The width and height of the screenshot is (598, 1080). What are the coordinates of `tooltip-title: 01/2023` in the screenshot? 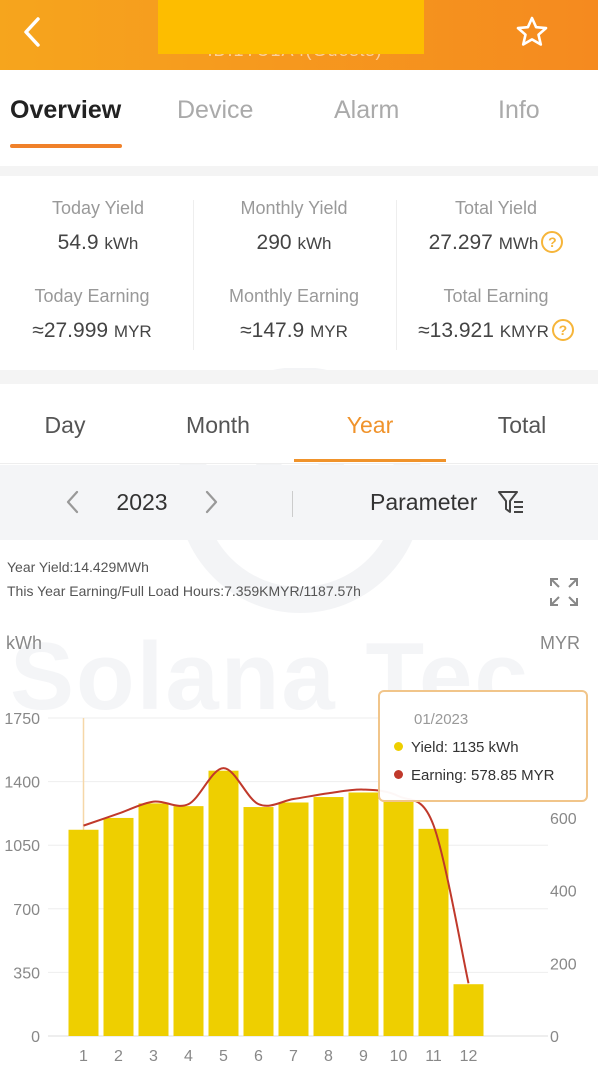 It's located at (441, 719).